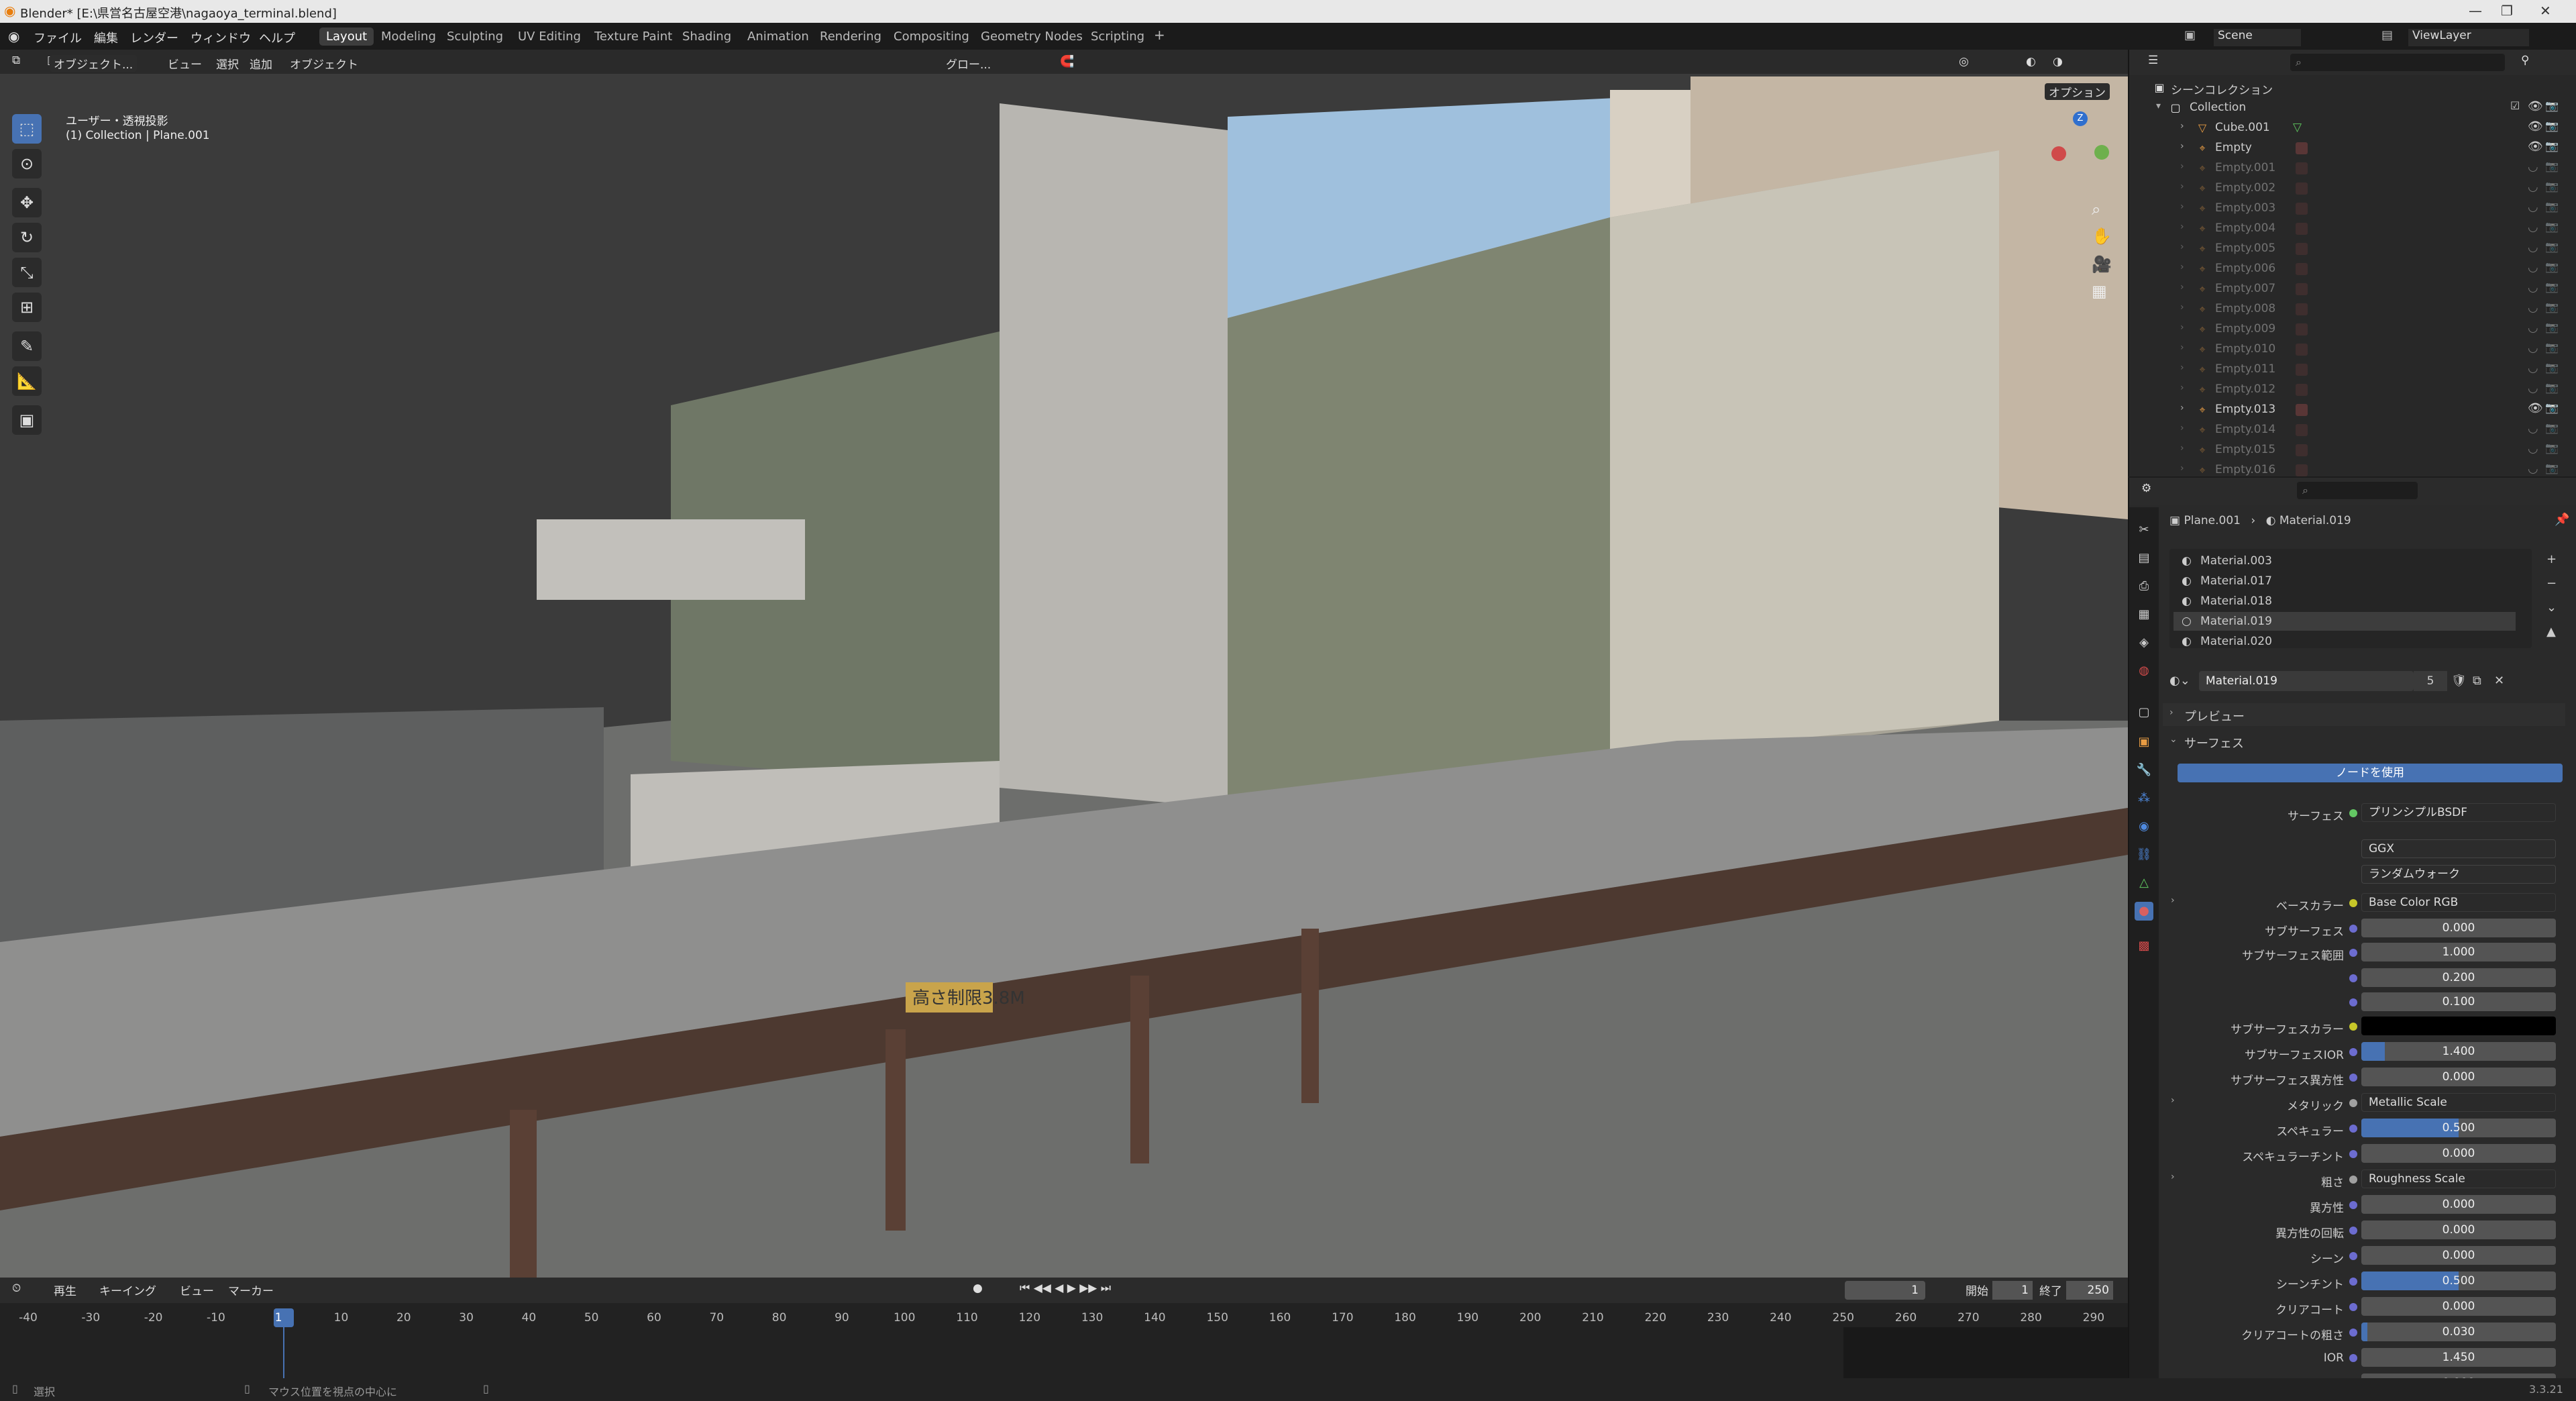  I want to click on material-name-field: Material.019, so click(2306, 681).